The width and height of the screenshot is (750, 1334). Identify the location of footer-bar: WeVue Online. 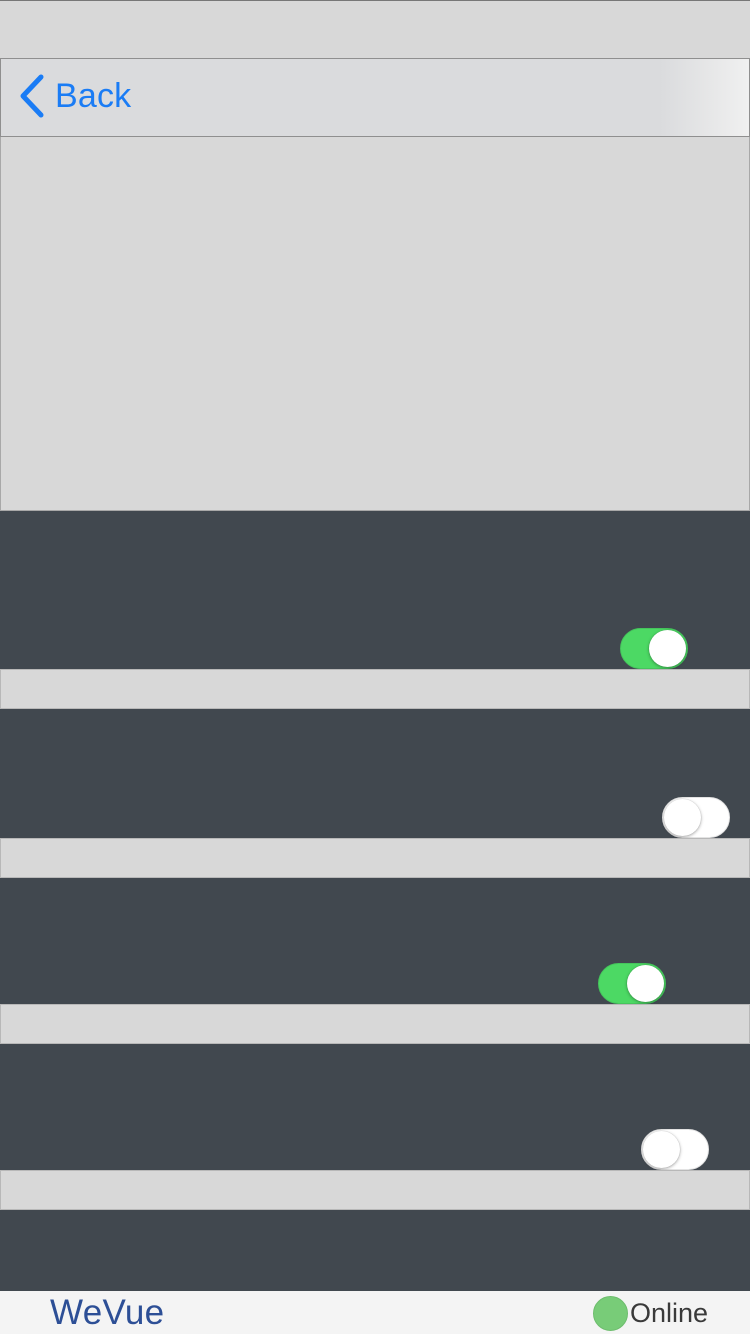
(375, 1312).